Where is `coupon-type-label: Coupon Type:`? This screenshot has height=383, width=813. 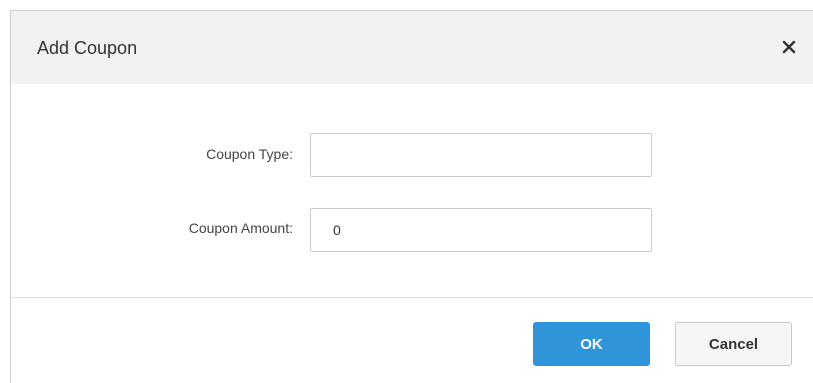
coupon-type-label: Coupon Type: is located at coordinates (249, 154).